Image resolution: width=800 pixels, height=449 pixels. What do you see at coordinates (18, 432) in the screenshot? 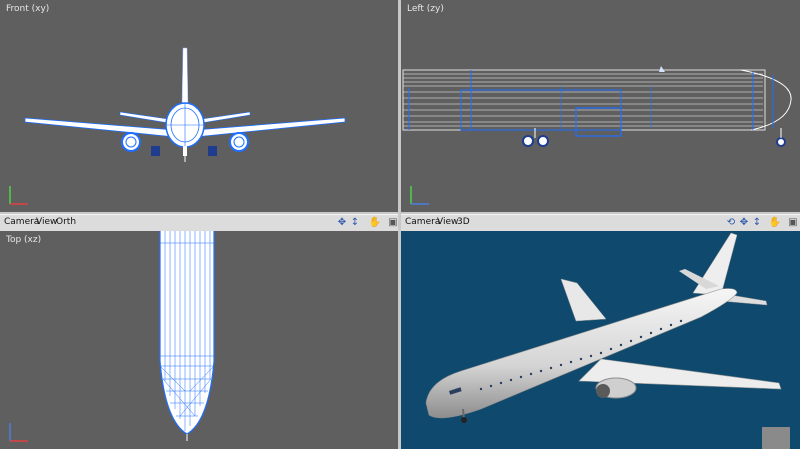
I see `axis-gizmo-top` at bounding box center [18, 432].